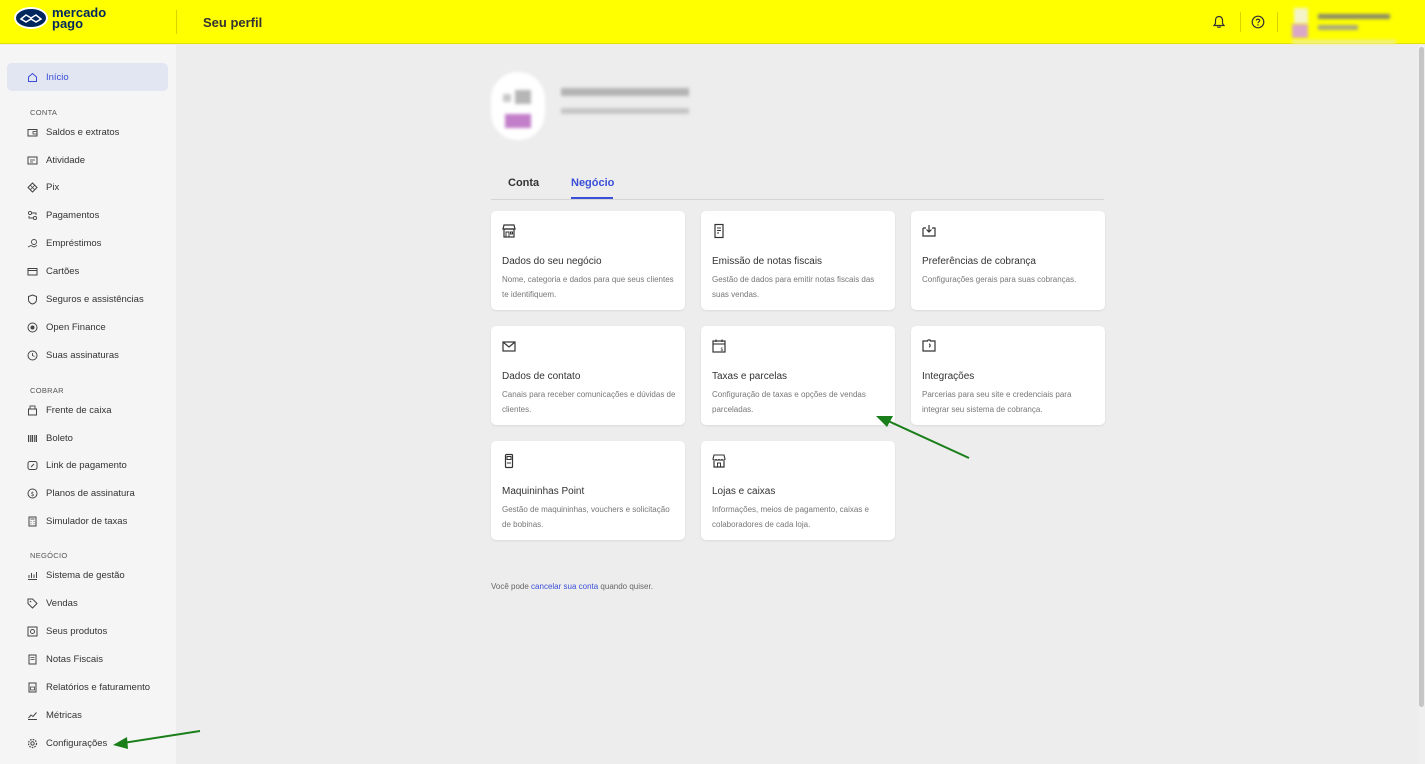 Image resolution: width=1425 pixels, height=764 pixels. I want to click on gear-icon, so click(32, 743).